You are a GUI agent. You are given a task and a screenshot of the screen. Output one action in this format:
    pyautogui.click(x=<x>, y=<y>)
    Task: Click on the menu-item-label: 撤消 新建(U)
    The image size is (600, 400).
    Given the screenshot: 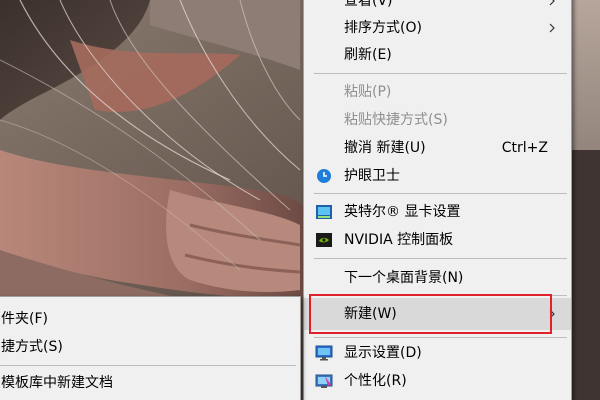 What is the action you would take?
    pyautogui.click(x=385, y=148)
    